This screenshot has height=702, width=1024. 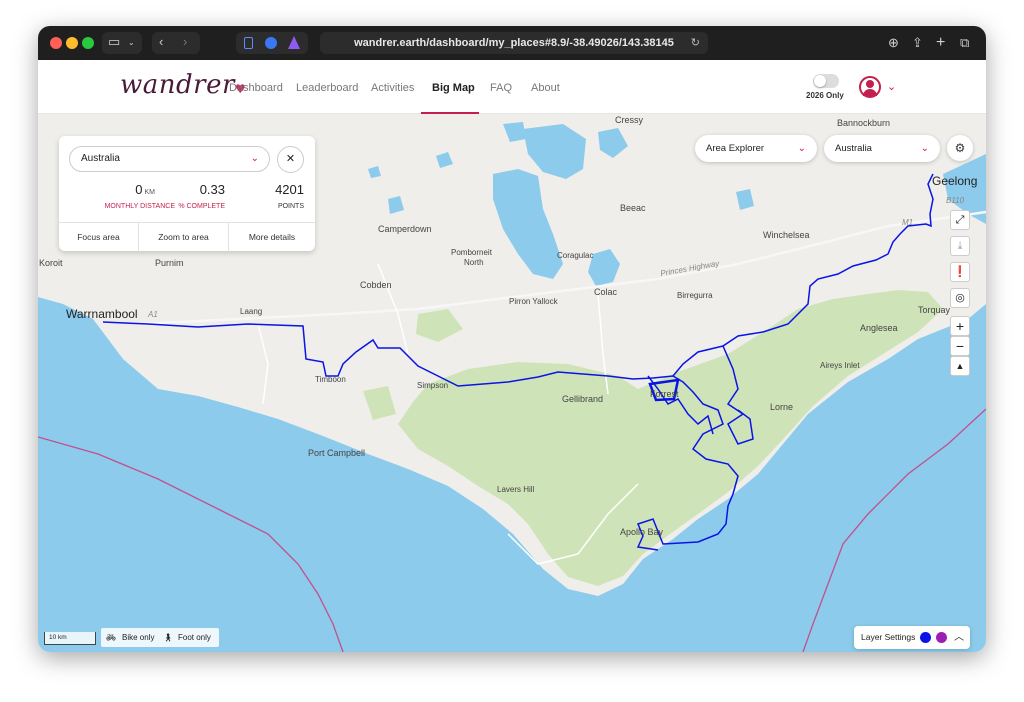 I want to click on focus-area-button: Focus area, so click(x=99, y=237).